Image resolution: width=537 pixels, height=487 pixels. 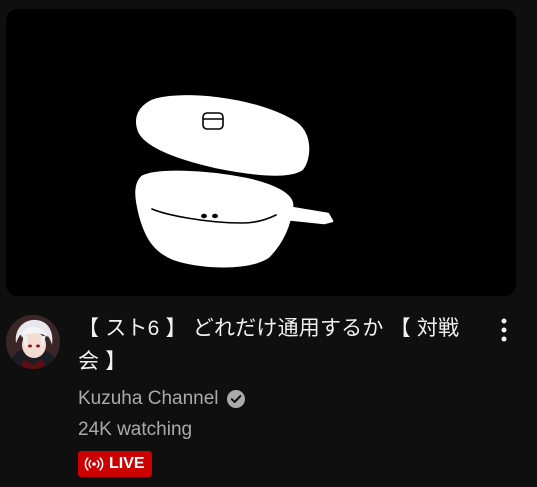 I want to click on channel-row: Kuzuha Channel, so click(x=278, y=399).